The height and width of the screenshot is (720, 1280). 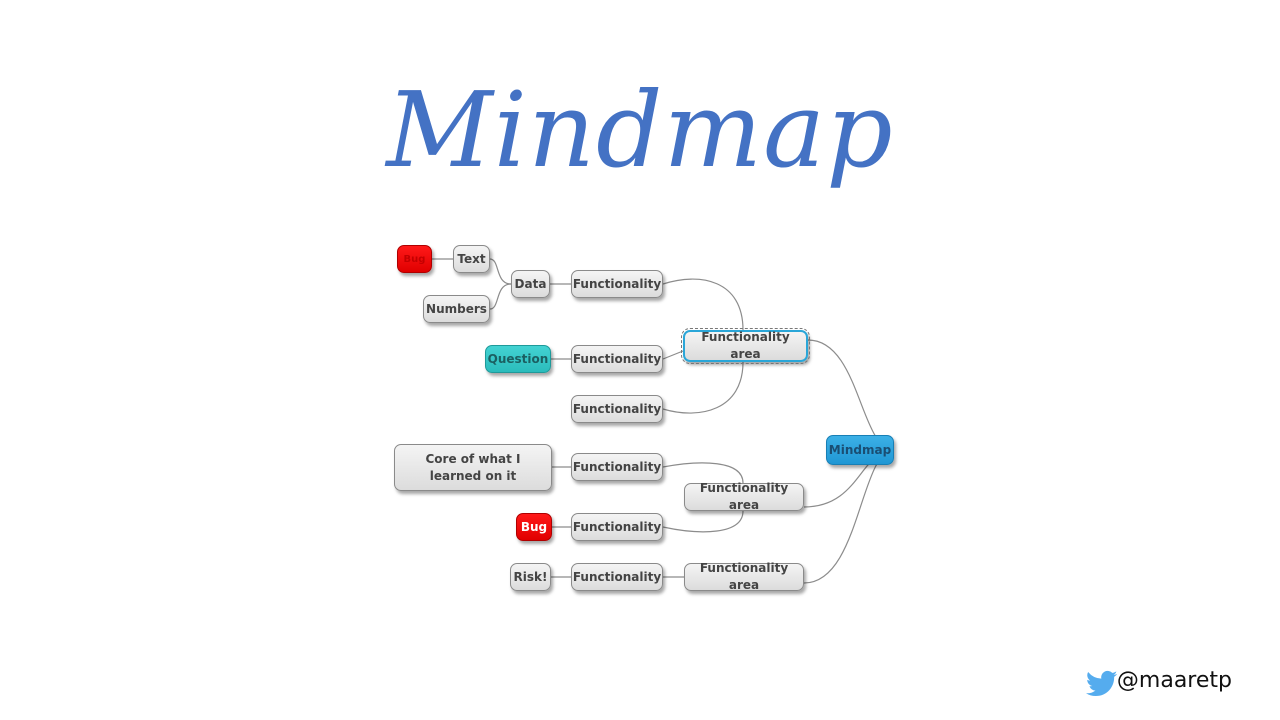 I want to click on risk-node: Risk!, so click(x=530, y=577).